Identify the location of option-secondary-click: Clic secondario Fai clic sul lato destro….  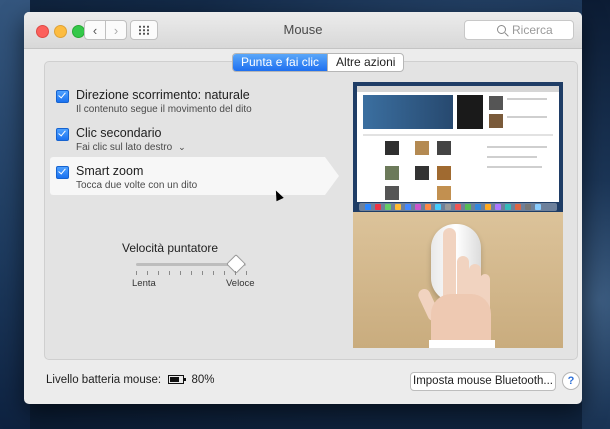
(186, 141).